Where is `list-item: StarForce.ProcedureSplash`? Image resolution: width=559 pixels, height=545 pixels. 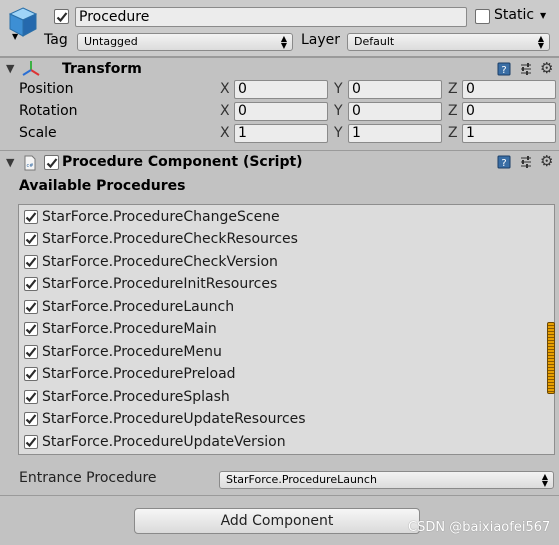
list-item: StarForce.ProcedureSplash is located at coordinates (127, 397).